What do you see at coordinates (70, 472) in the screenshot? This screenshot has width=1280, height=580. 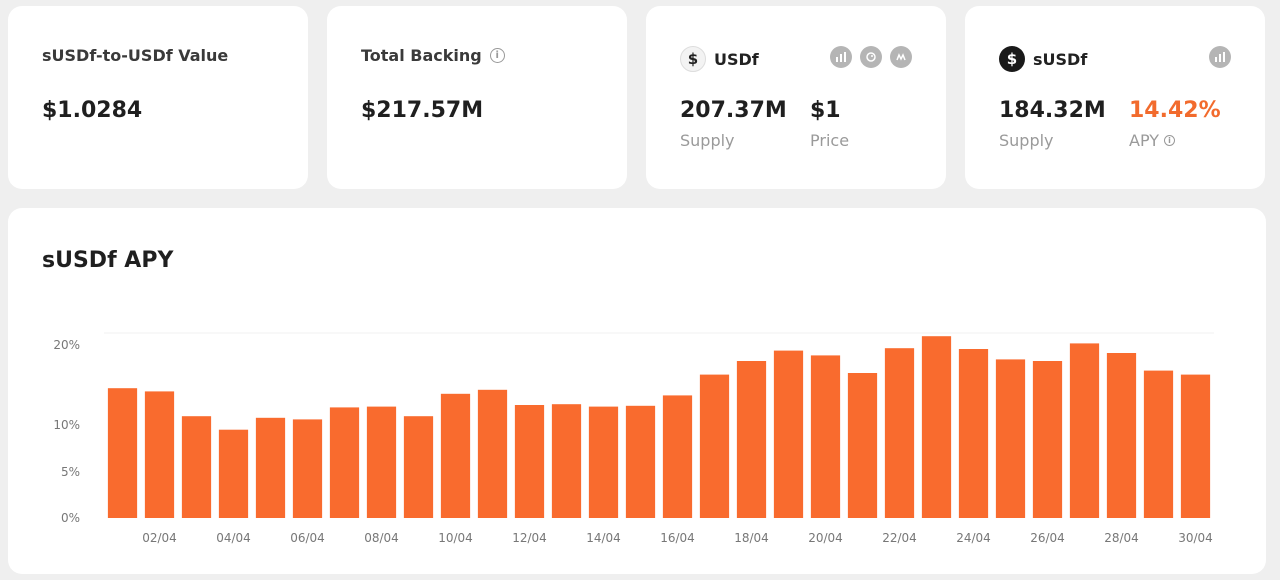 I see `y-tick-label: 5%` at bounding box center [70, 472].